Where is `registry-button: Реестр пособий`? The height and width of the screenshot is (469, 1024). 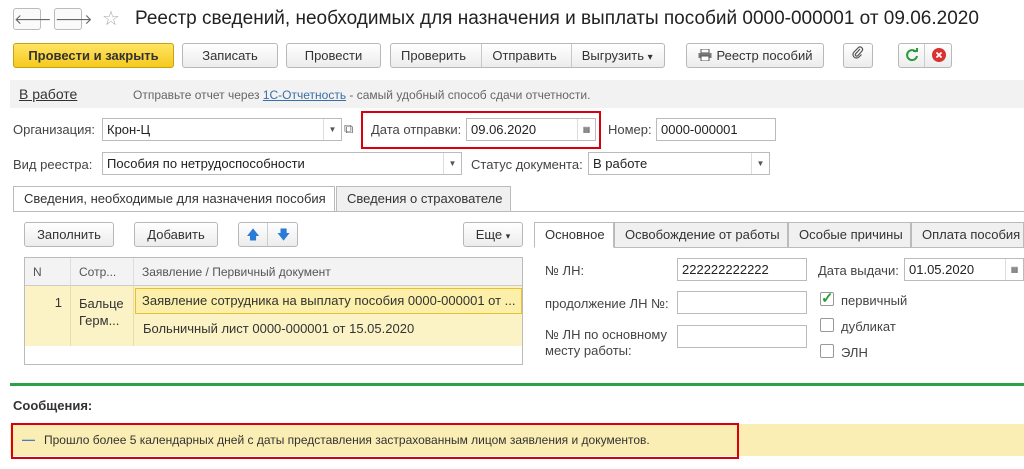
registry-button: Реестр пособий is located at coordinates (755, 55).